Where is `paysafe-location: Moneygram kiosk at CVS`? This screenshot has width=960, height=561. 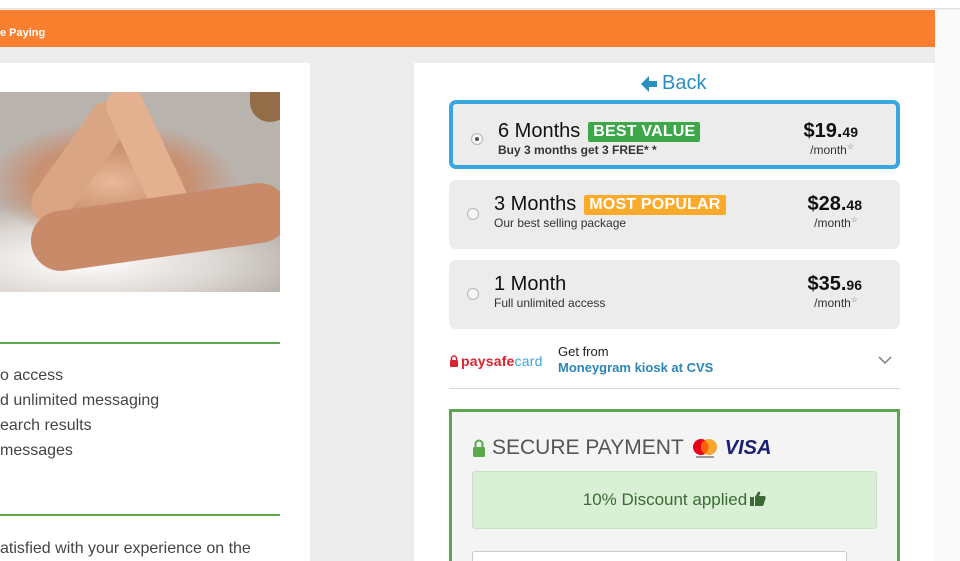
paysafe-location: Moneygram kiosk at CVS is located at coordinates (636, 367).